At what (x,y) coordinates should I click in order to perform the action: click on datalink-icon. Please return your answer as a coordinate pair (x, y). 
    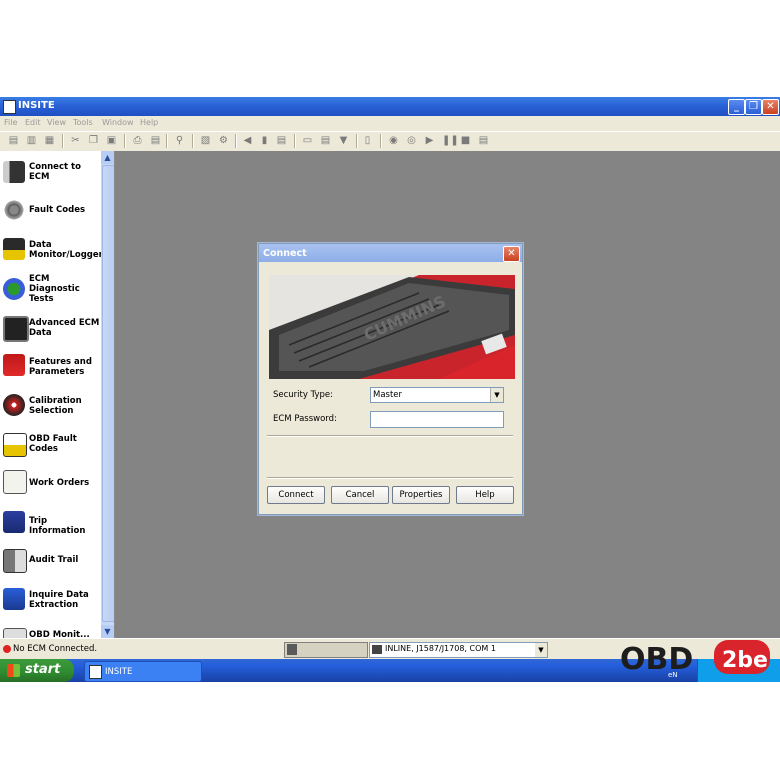
    Looking at the image, I should click on (377, 649).